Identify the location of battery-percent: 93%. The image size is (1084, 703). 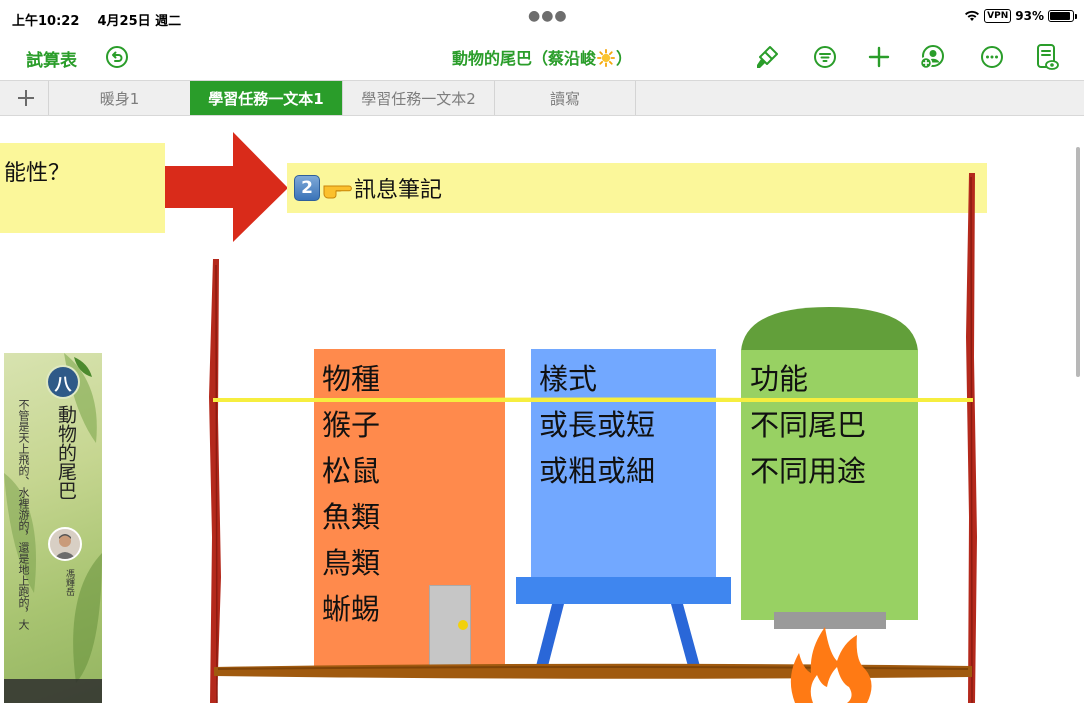
(1029, 16).